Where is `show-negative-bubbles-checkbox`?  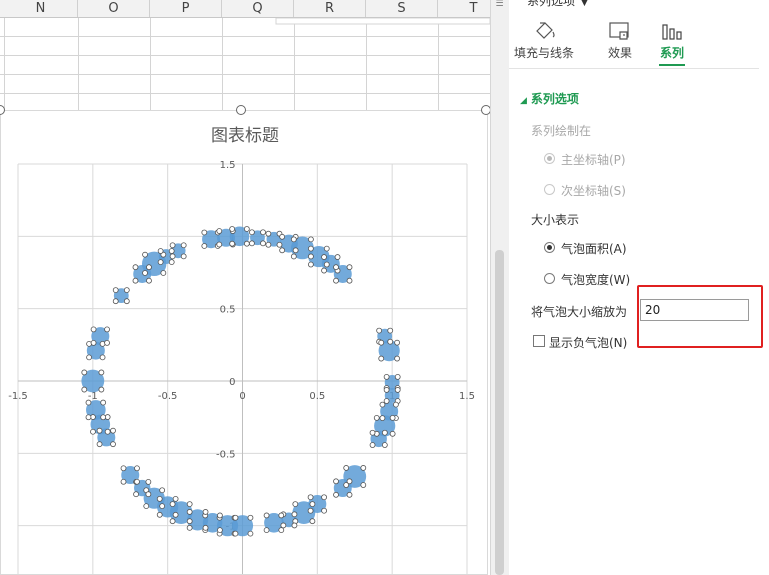
show-negative-bubbles-checkbox is located at coordinates (539, 341).